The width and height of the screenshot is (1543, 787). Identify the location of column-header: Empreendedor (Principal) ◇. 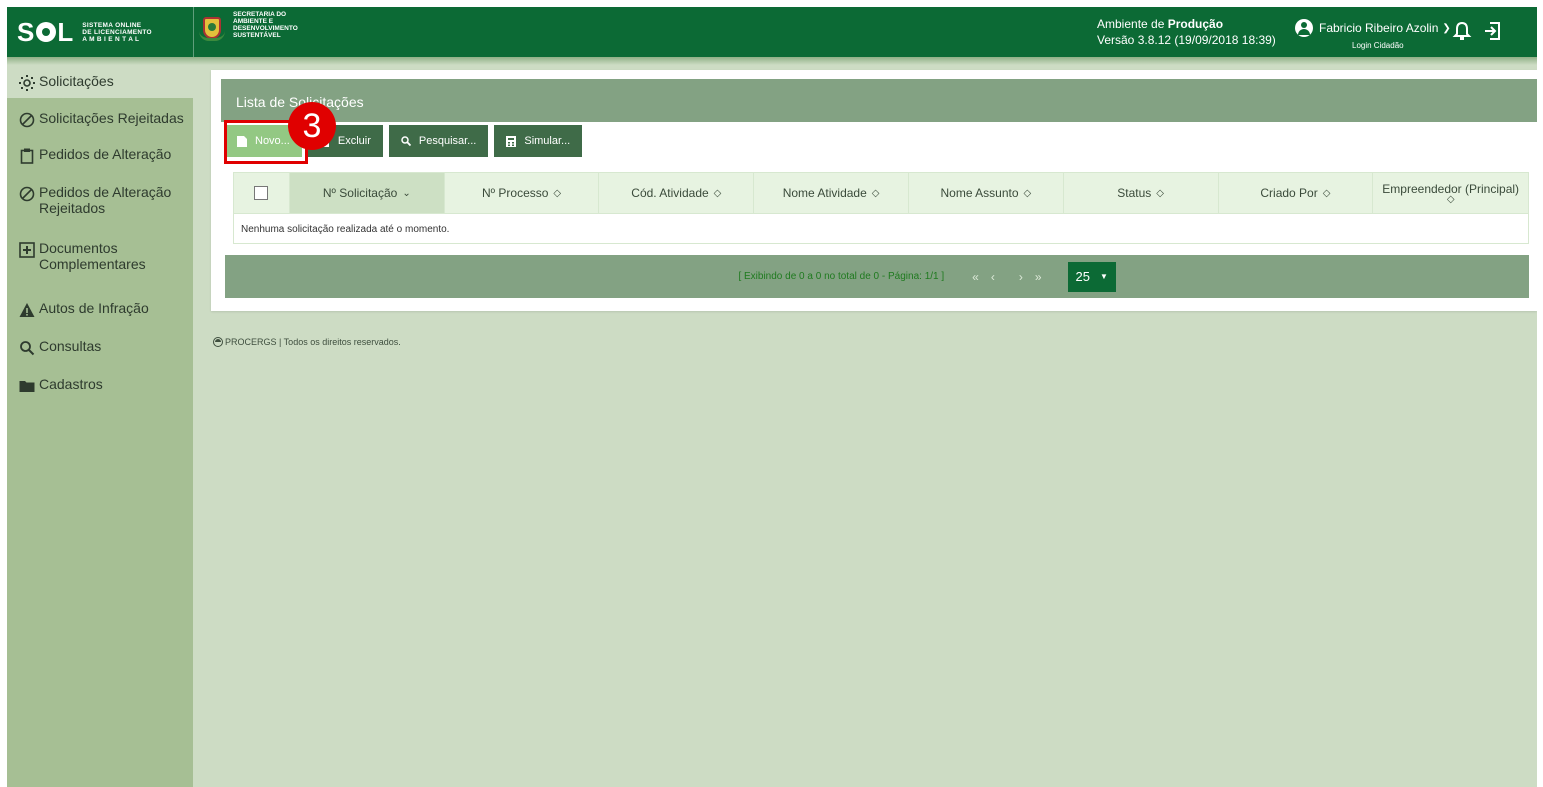
(1450, 193).